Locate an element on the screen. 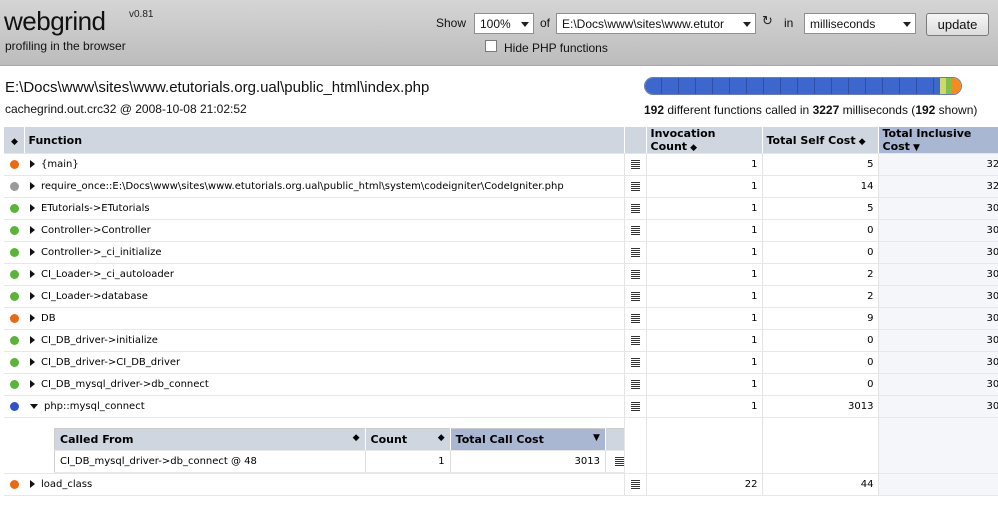  function-cell: CI_DB_driver->CI_DB_driver is located at coordinates (324, 362).